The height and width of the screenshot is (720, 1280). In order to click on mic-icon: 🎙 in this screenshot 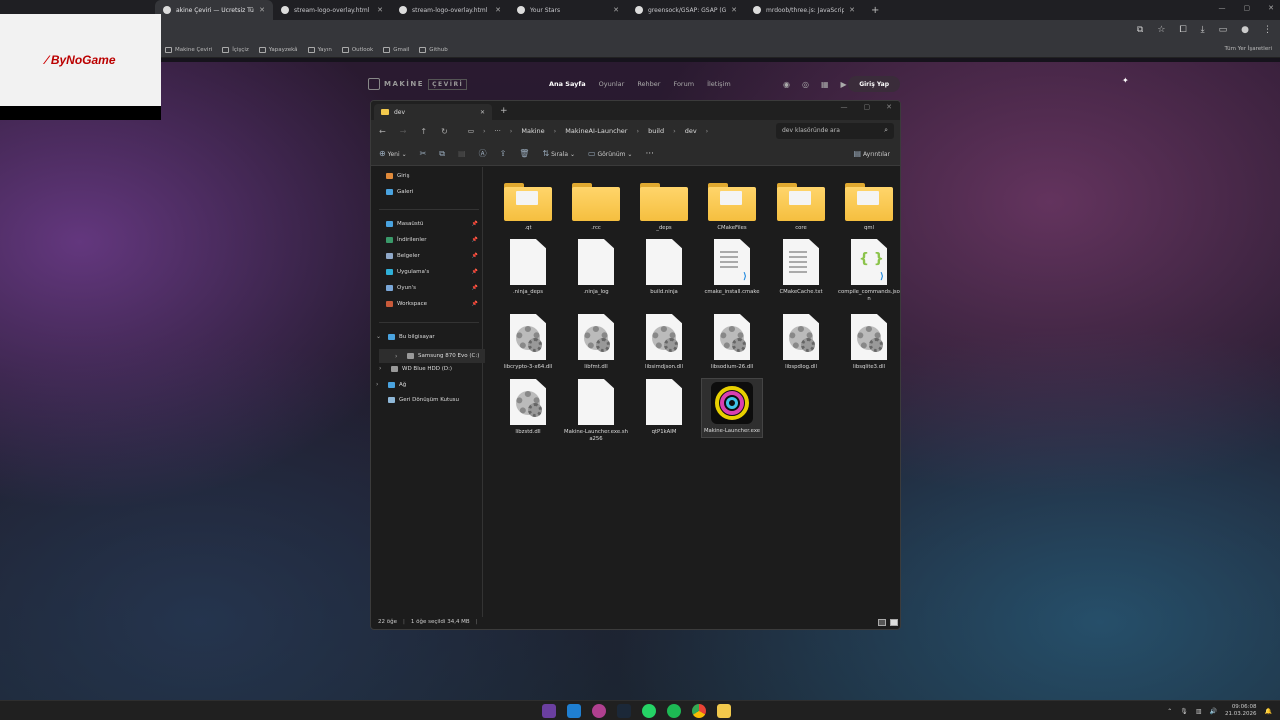, I will do `click(1184, 711)`.